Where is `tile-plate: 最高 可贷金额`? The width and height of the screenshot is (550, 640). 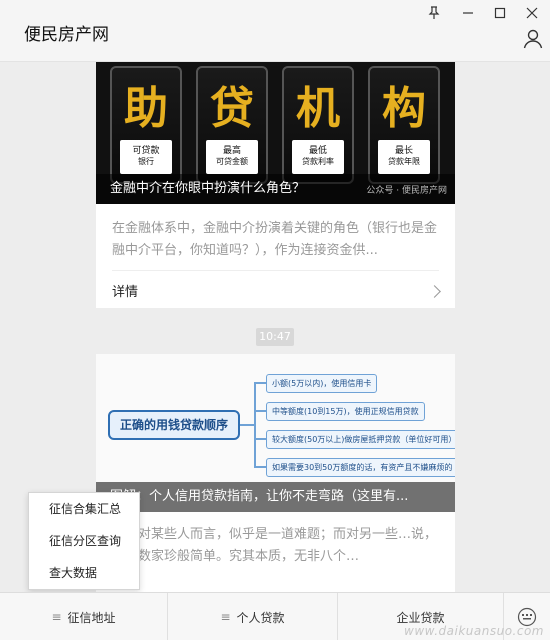
tile-plate: 最高 可贷金额 is located at coordinates (232, 157).